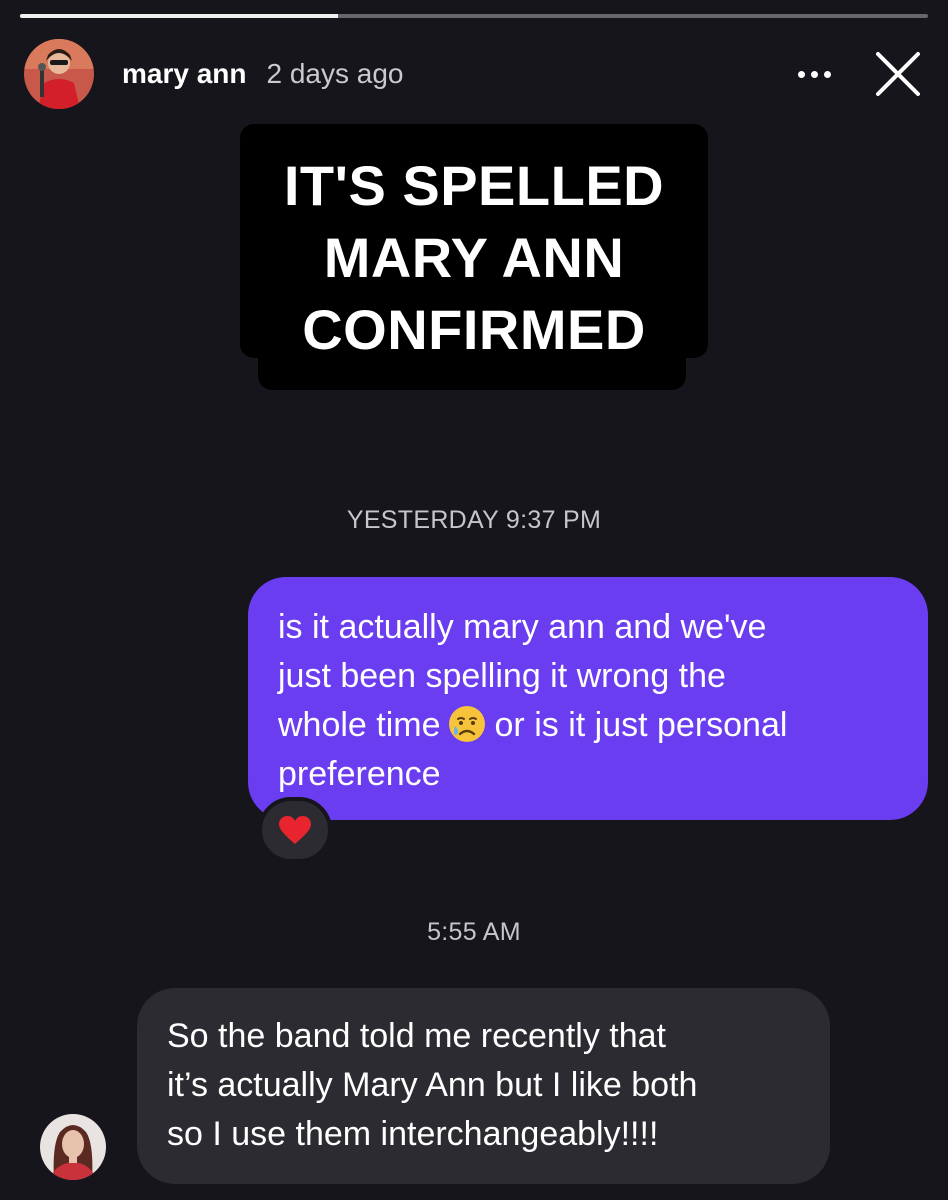 This screenshot has width=948, height=1200. I want to click on message-line: preference, so click(359, 774).